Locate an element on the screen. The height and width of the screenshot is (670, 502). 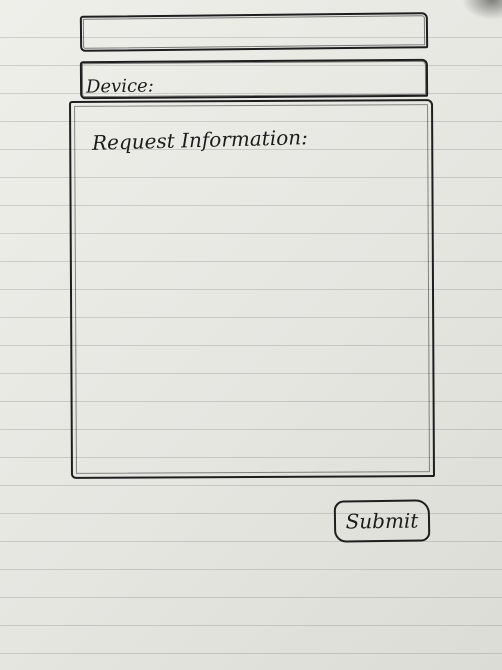
title-input is located at coordinates (254, 32).